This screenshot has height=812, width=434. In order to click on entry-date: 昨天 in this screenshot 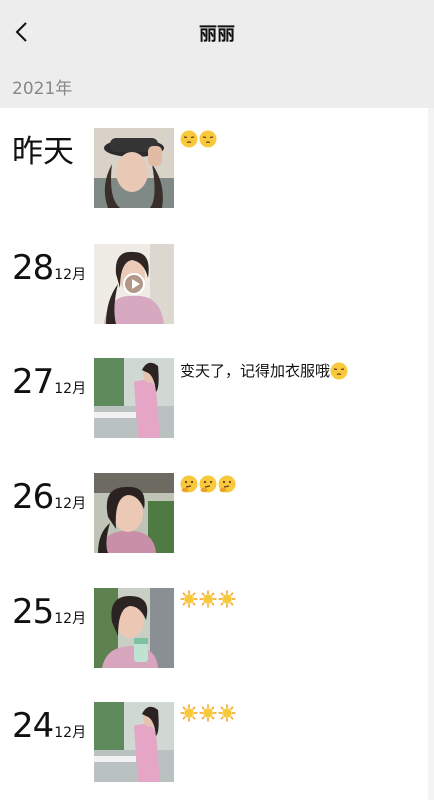, I will do `click(43, 152)`.